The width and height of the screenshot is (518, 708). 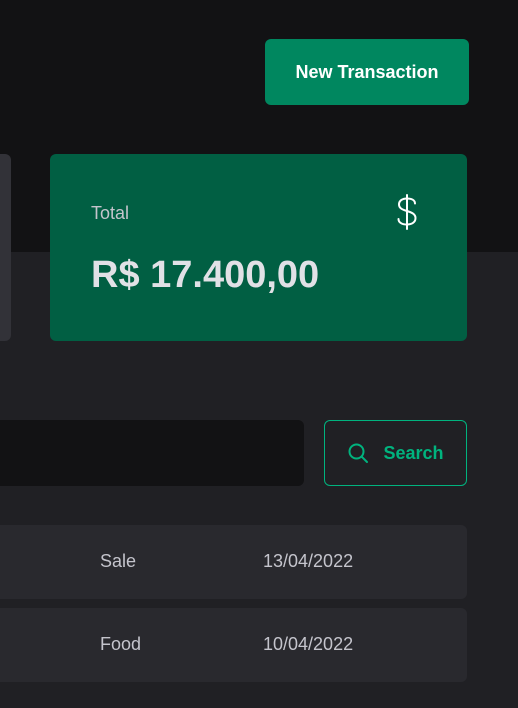 I want to click on new-transaction-button: New Transaction, so click(x=367, y=72).